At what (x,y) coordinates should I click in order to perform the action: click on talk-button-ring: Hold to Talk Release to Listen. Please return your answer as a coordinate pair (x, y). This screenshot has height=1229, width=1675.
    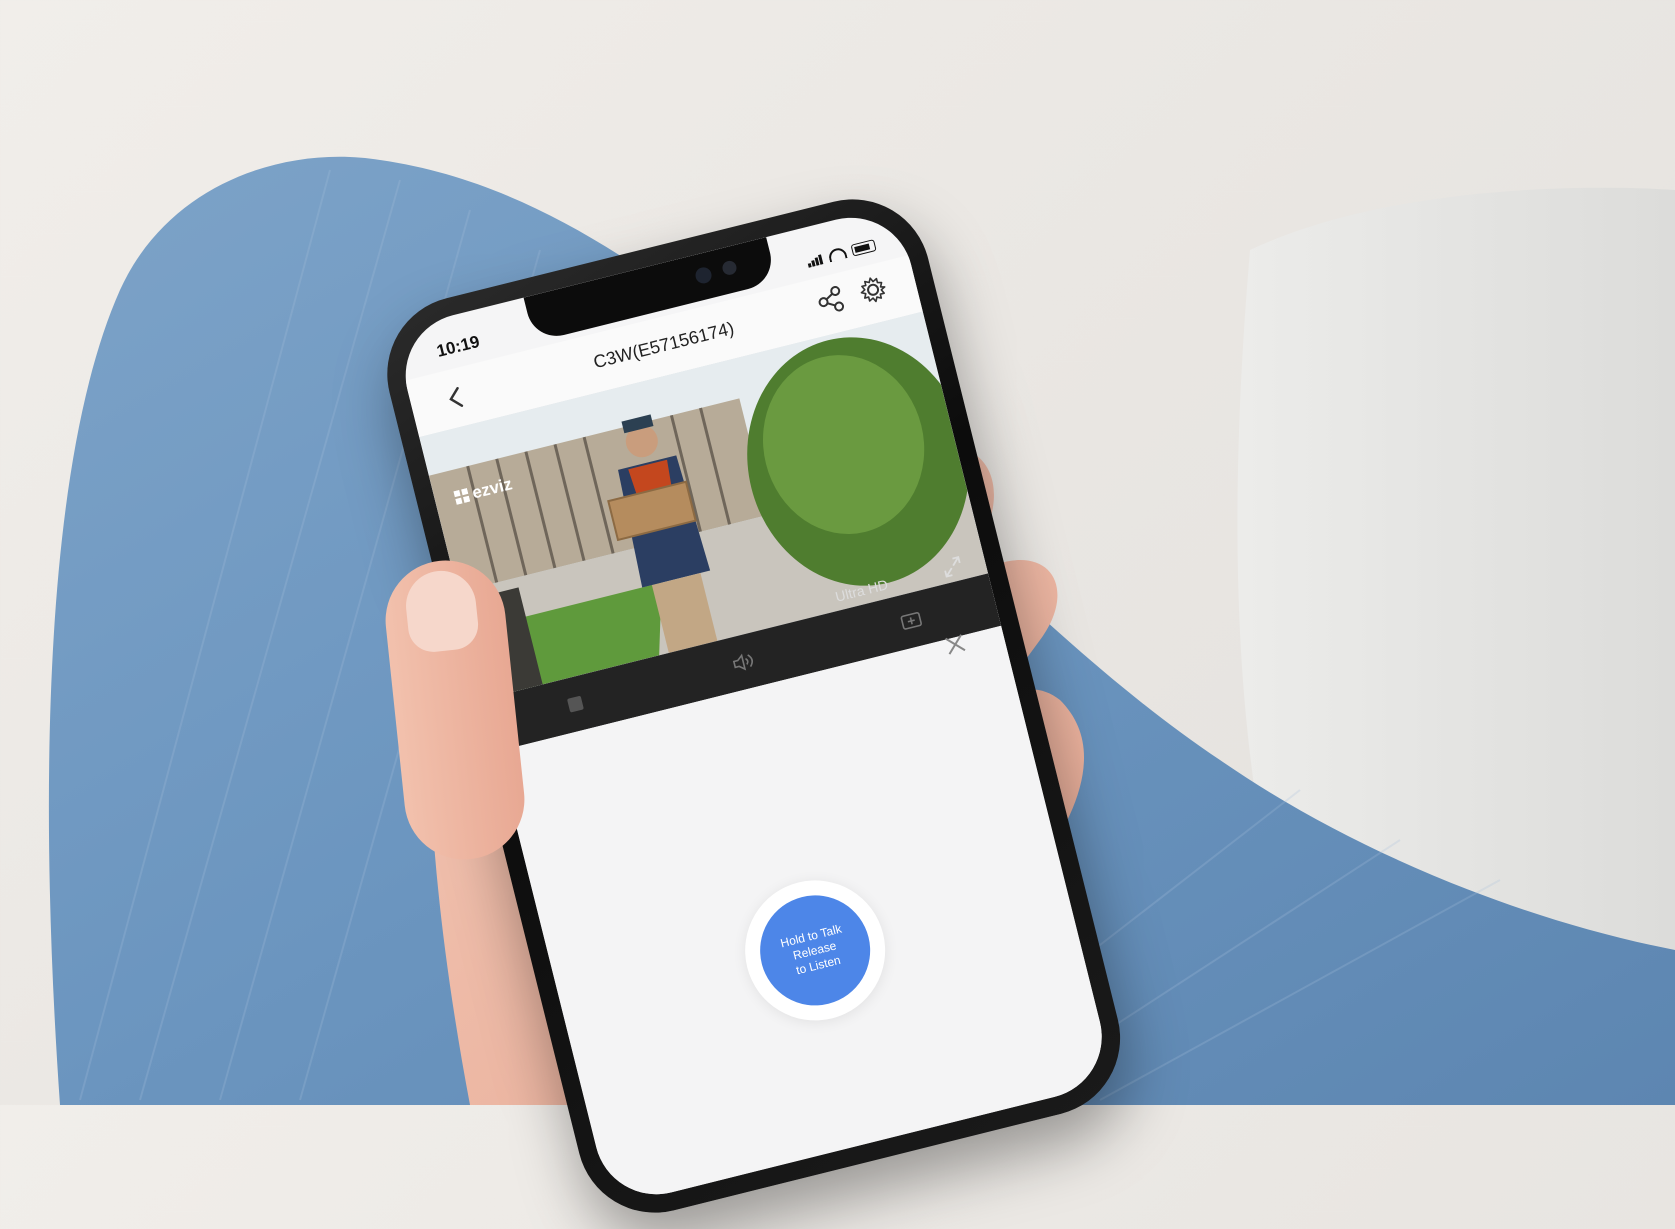
    Looking at the image, I should click on (814, 950).